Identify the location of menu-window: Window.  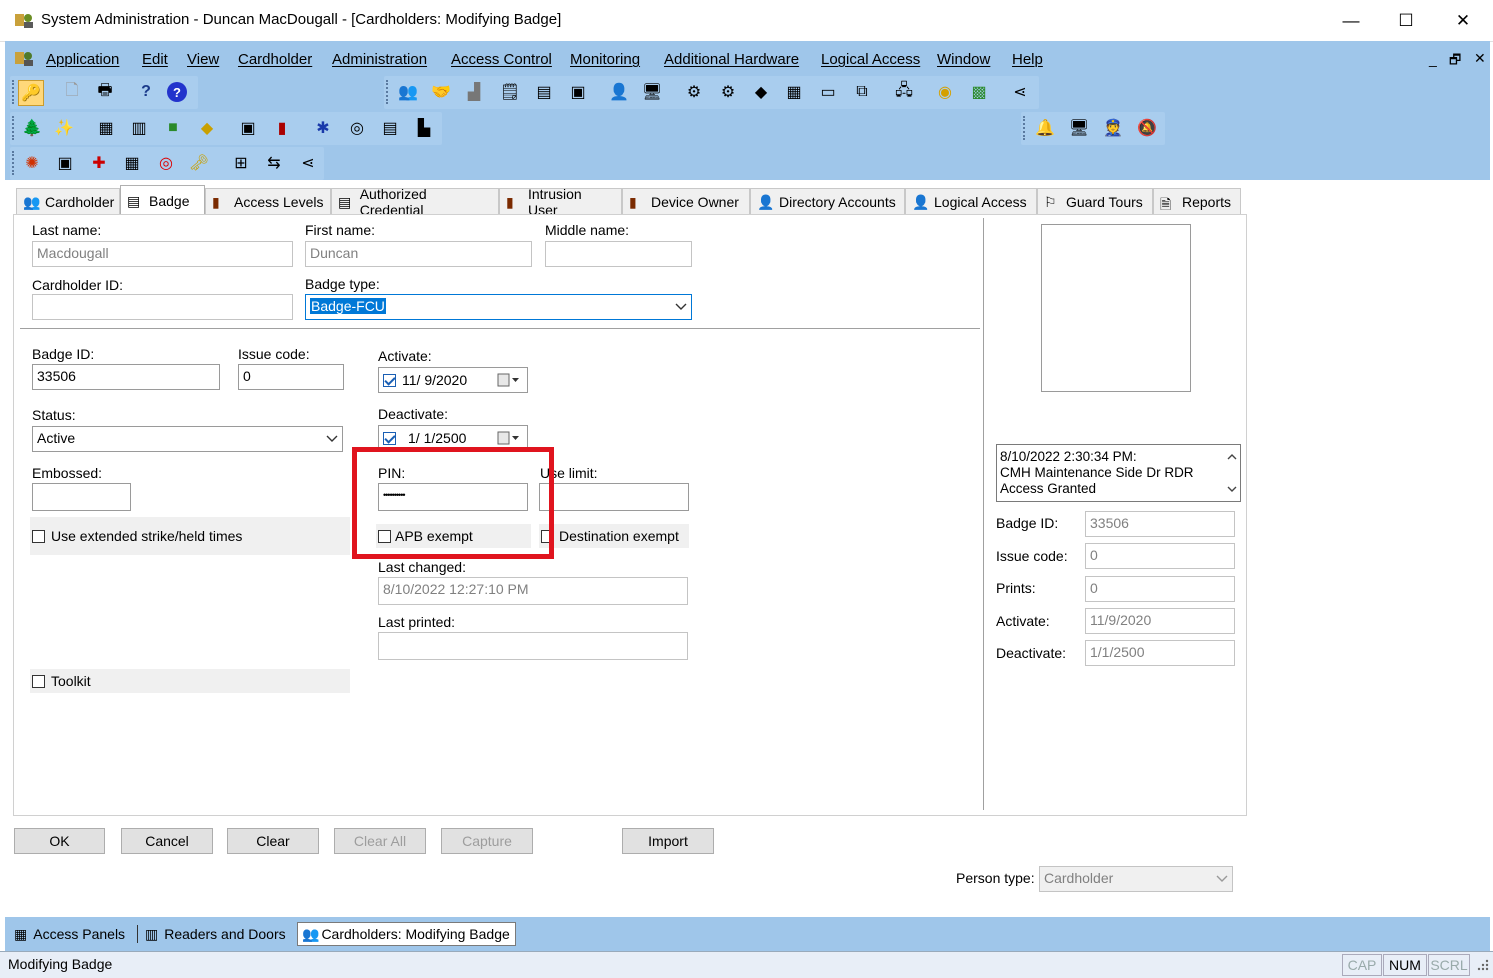
(963, 59).